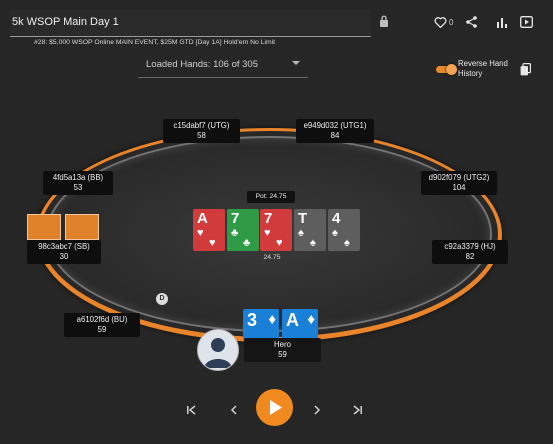 The width and height of the screenshot is (553, 444). I want to click on seat-stack: 104, so click(459, 187).